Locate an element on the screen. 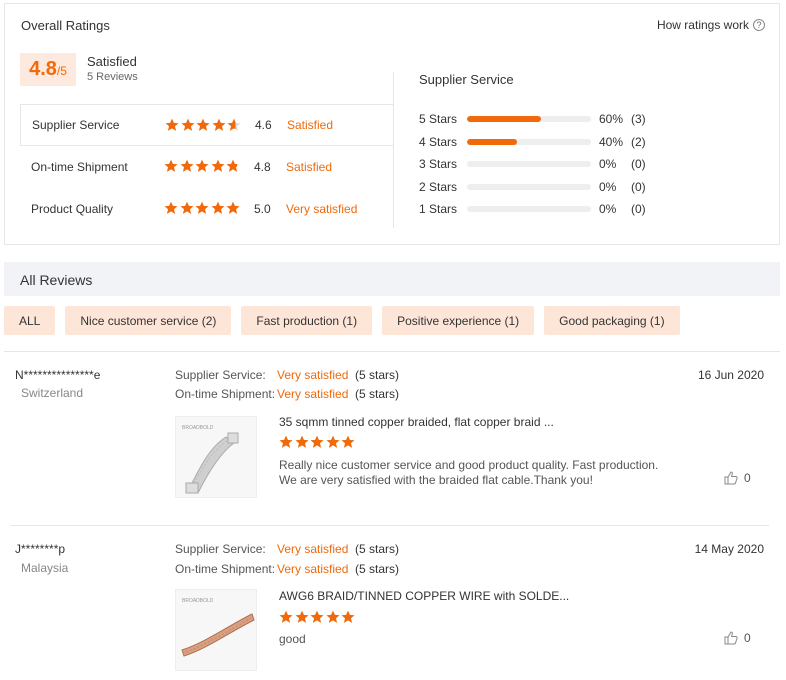 The height and width of the screenshot is (680, 786). all-reviews-title: All Reviews is located at coordinates (56, 280).